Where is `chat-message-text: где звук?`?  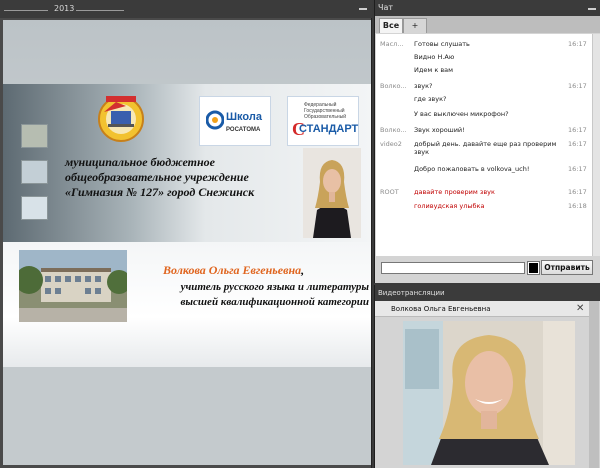
chat-message-text: где звук? is located at coordinates (430, 99).